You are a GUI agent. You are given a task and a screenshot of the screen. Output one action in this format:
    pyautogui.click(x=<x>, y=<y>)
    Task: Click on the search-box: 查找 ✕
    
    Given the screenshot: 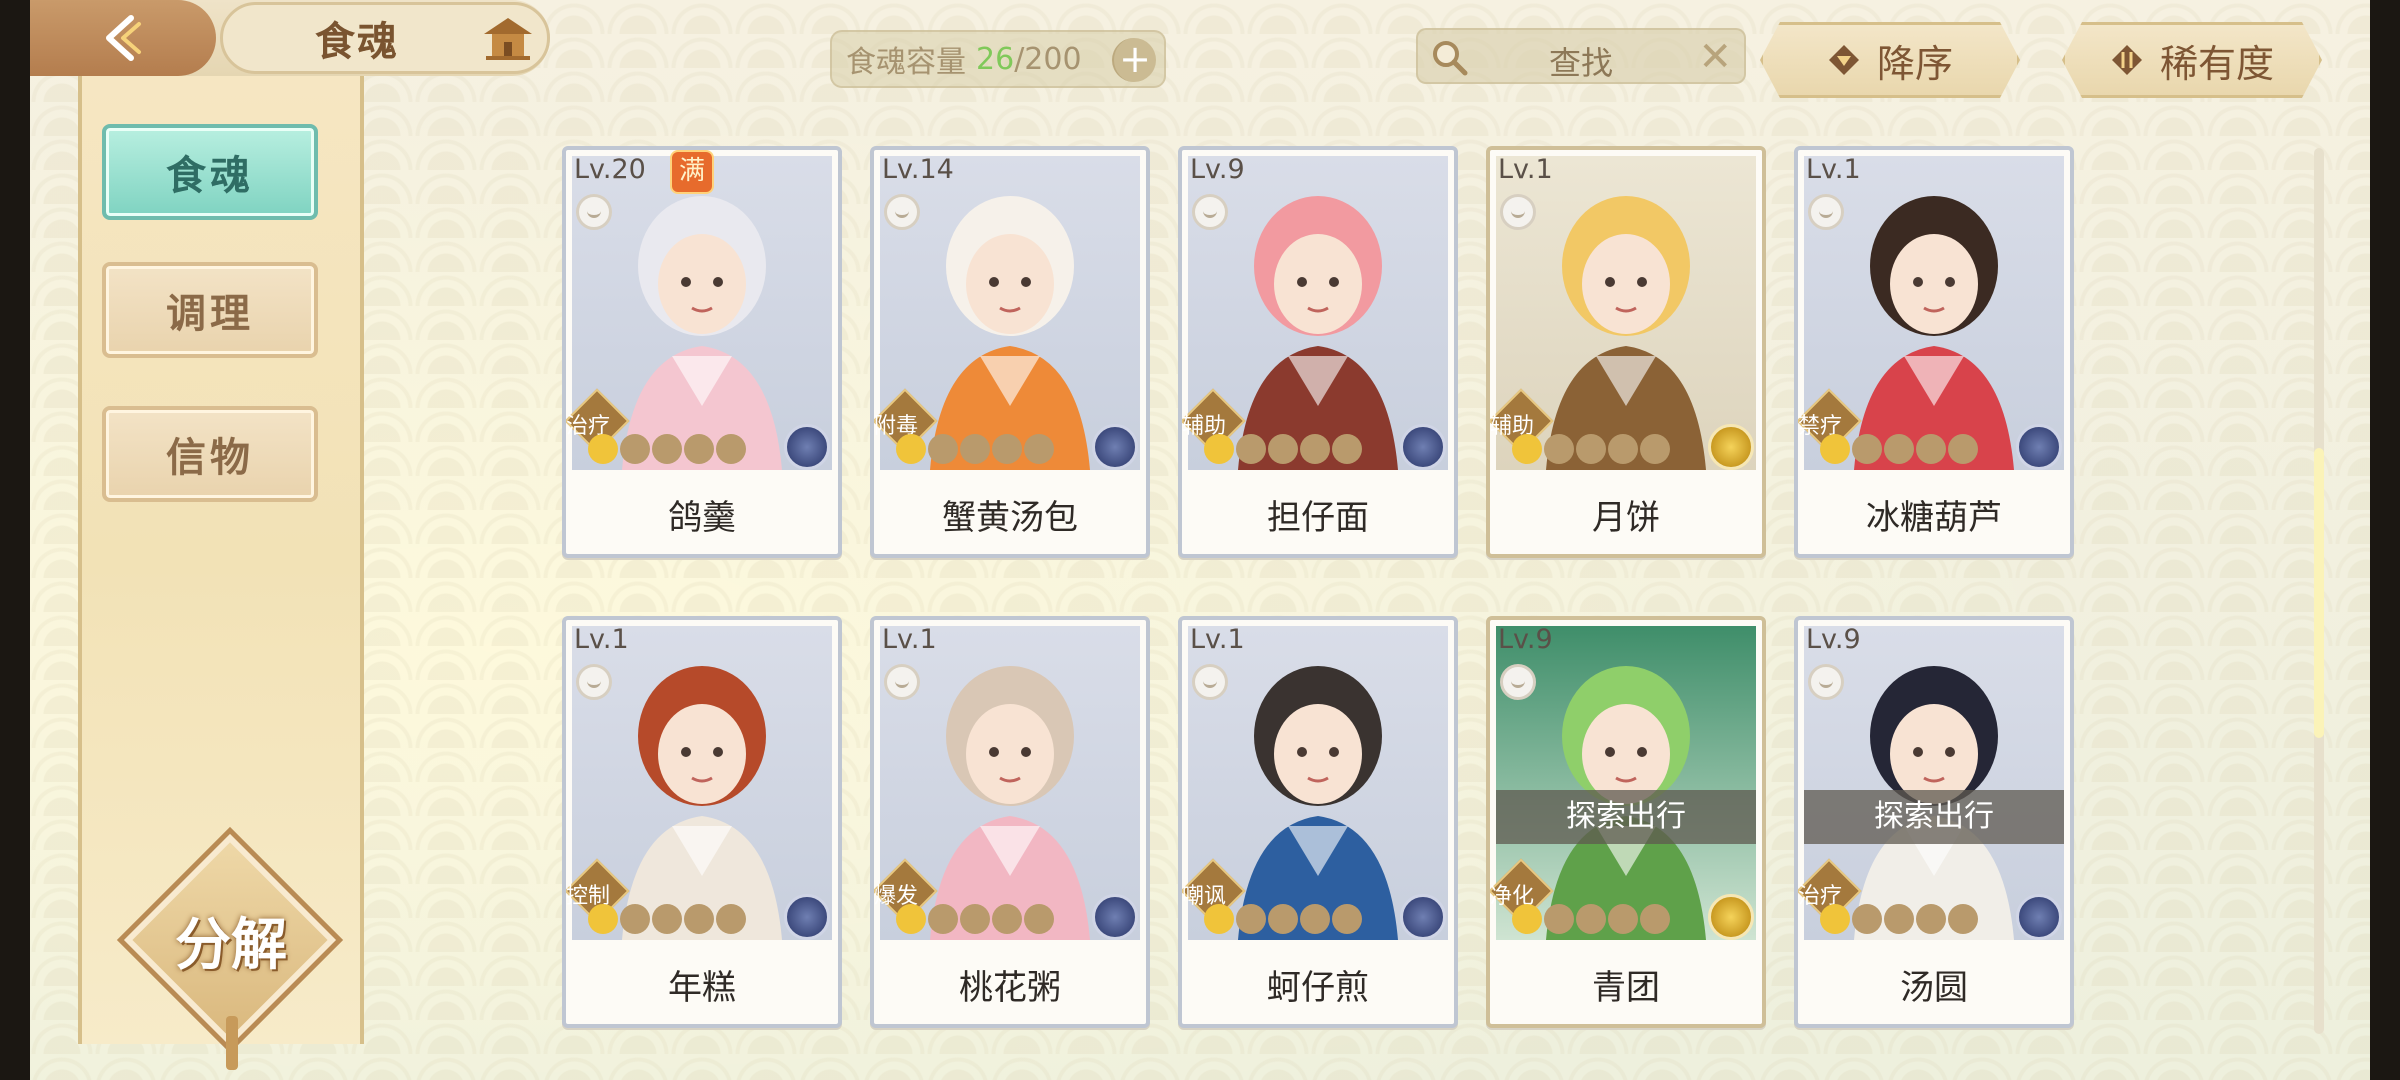 What is the action you would take?
    pyautogui.click(x=1581, y=56)
    